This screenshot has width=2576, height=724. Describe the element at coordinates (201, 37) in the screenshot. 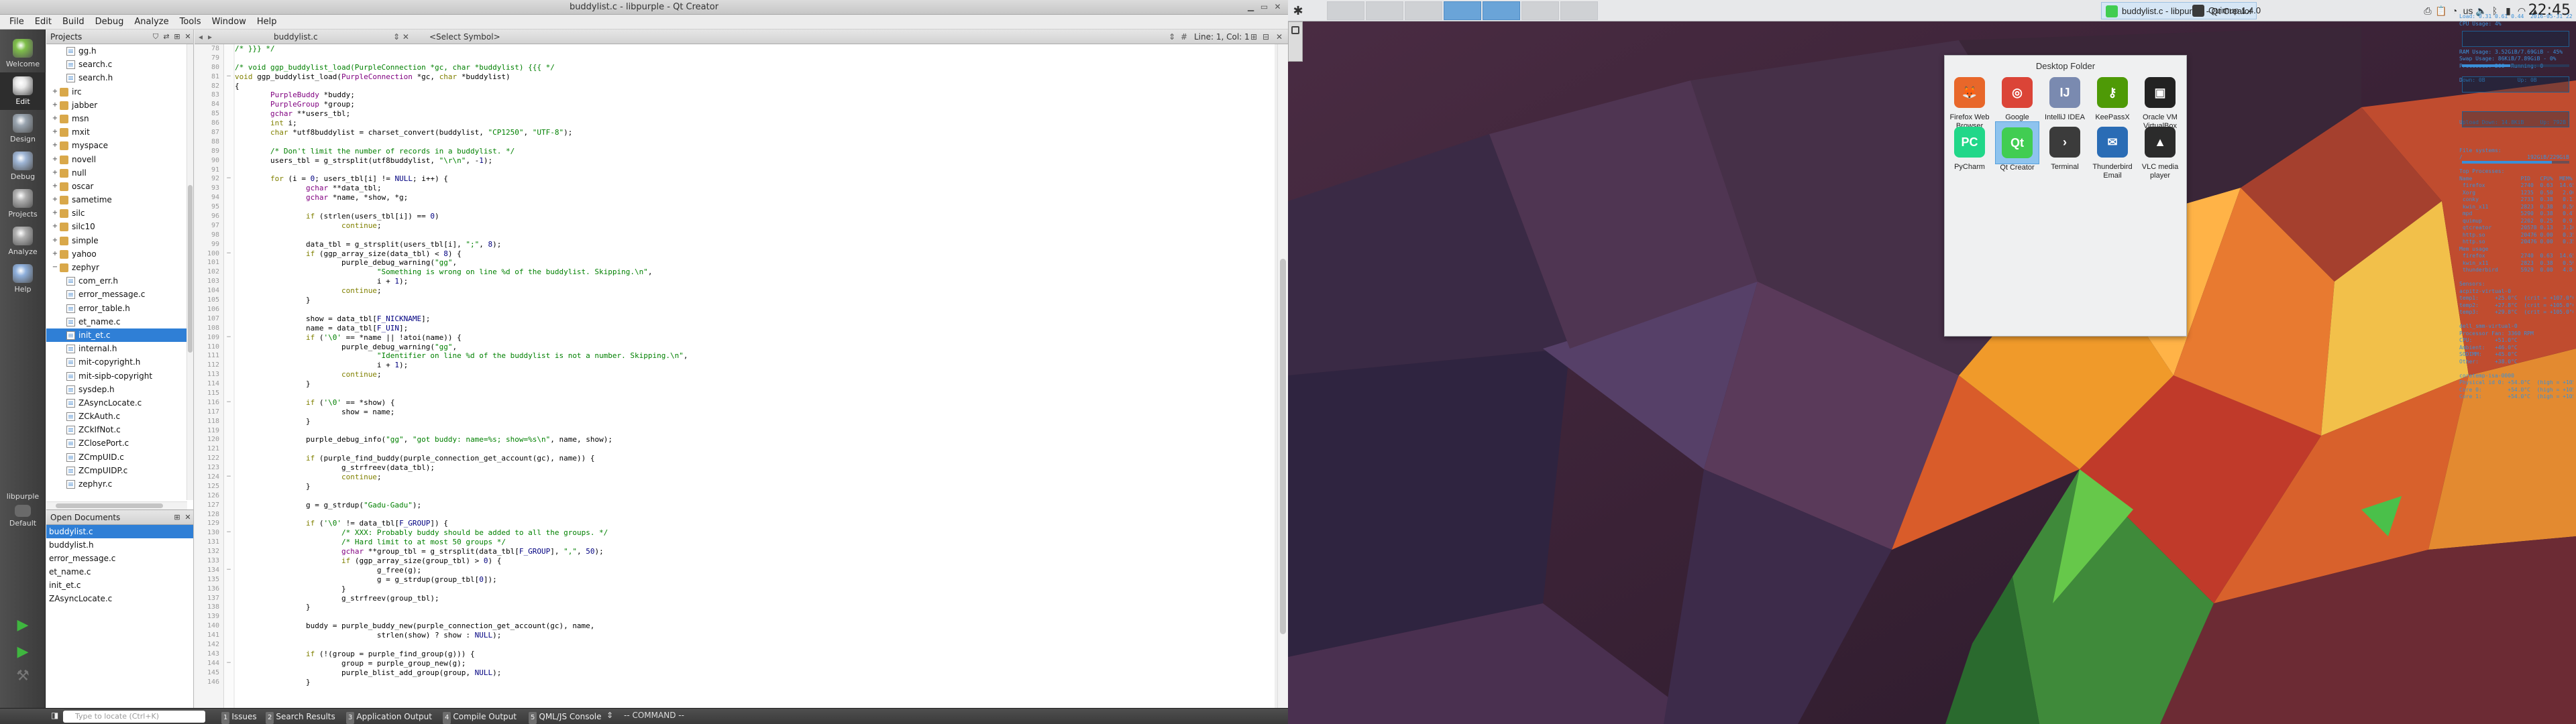

I see `nav-back-icon: ◂` at that location.